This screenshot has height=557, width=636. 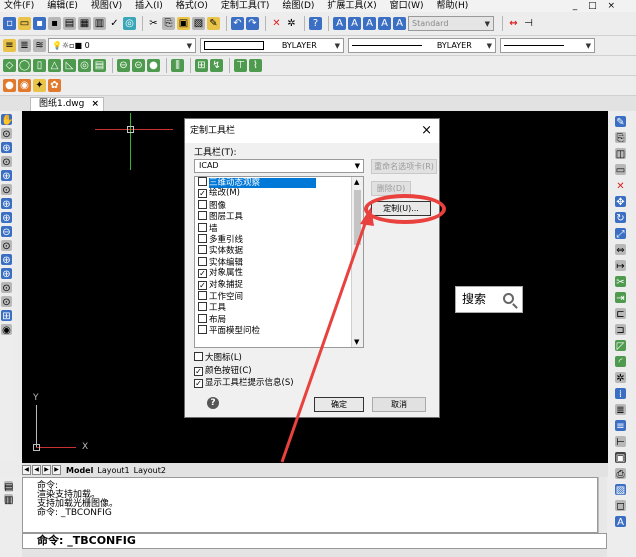 What do you see at coordinates (327, 335) in the screenshot?
I see `annotation-arrow` at bounding box center [327, 335].